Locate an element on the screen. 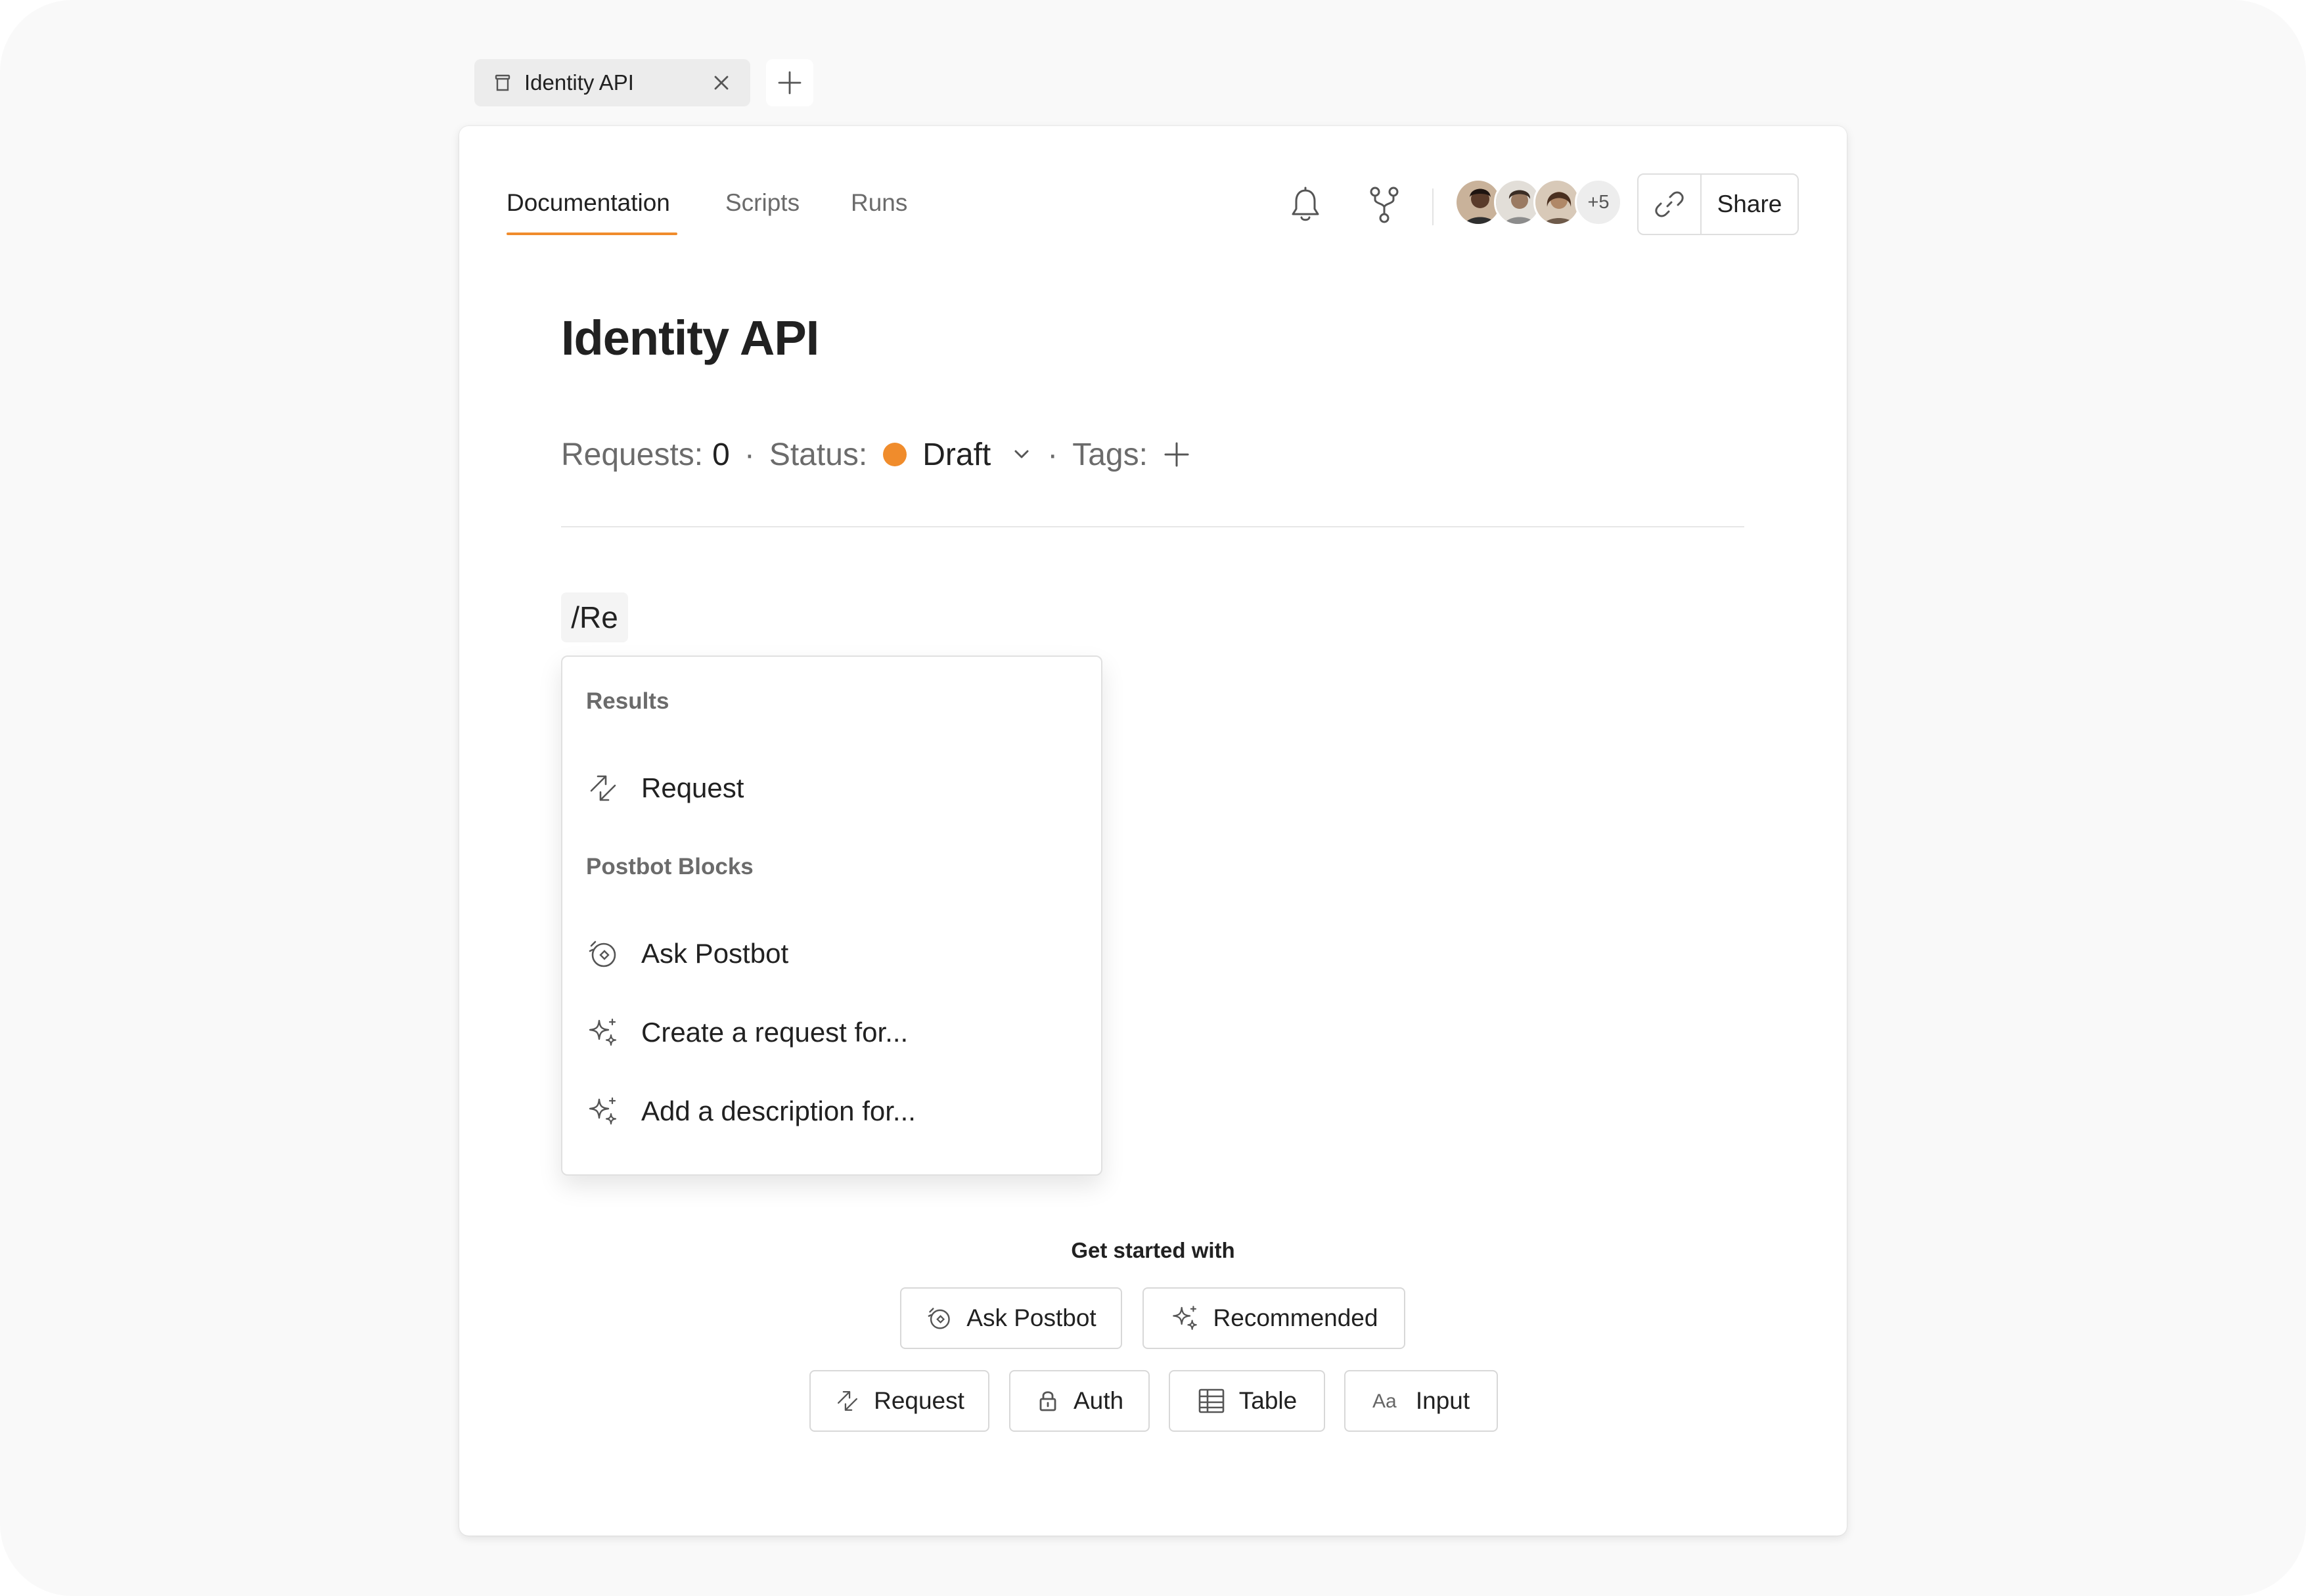 Image resolution: width=2306 pixels, height=1596 pixels. link-icon is located at coordinates (1669, 204).